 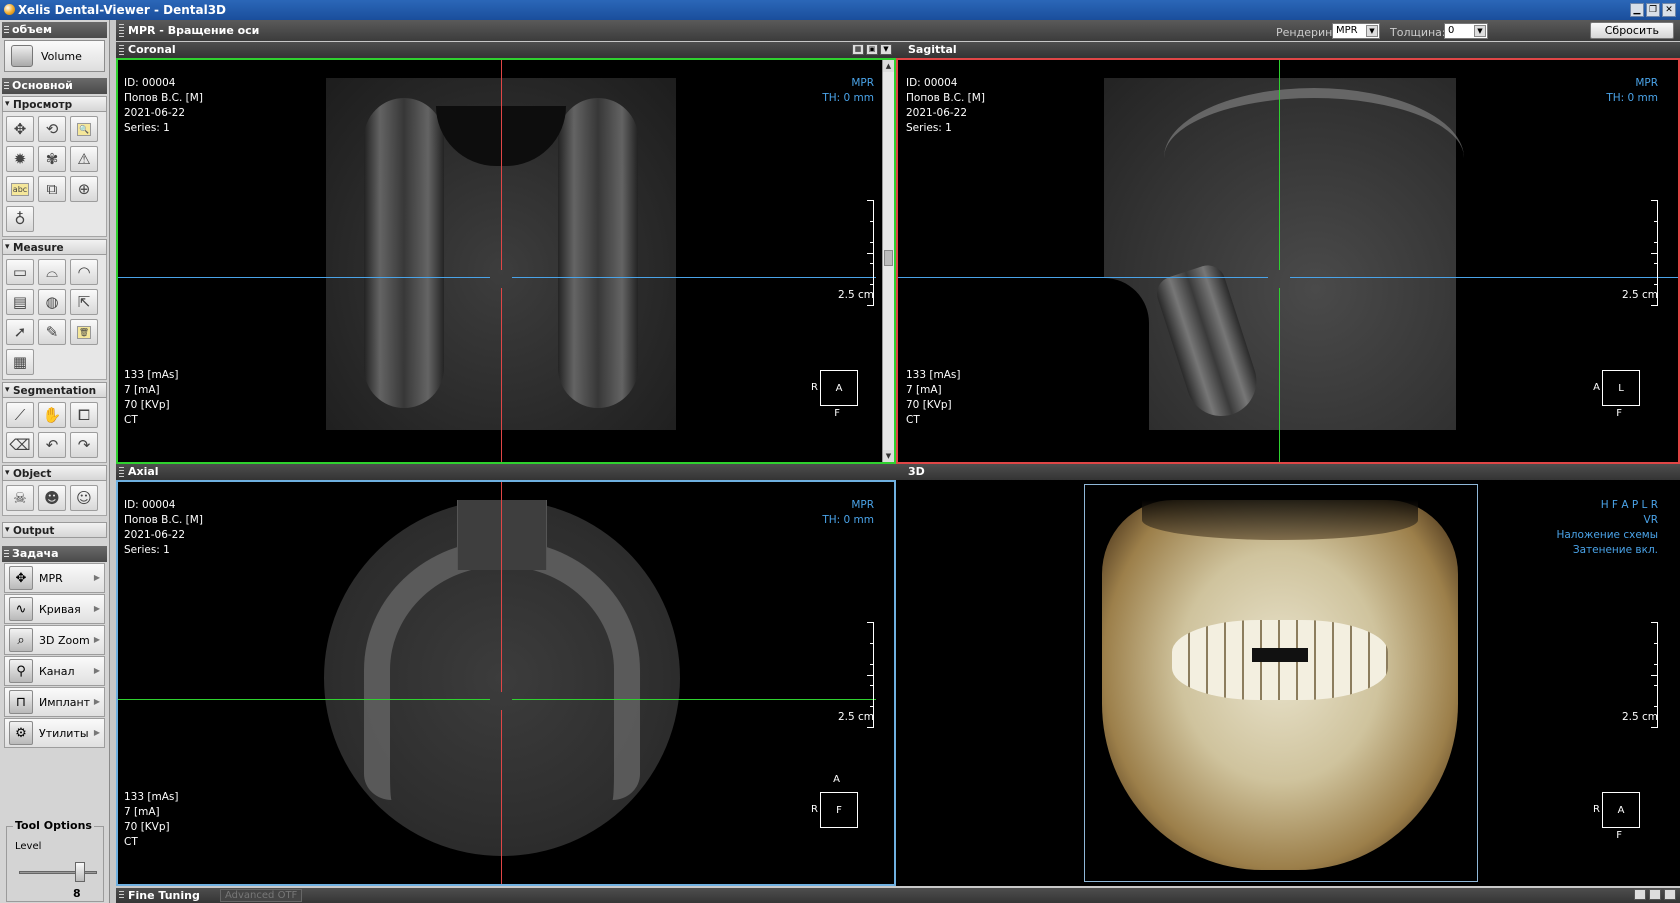 I want to click on measure-group-header: Measure, so click(x=54, y=247).